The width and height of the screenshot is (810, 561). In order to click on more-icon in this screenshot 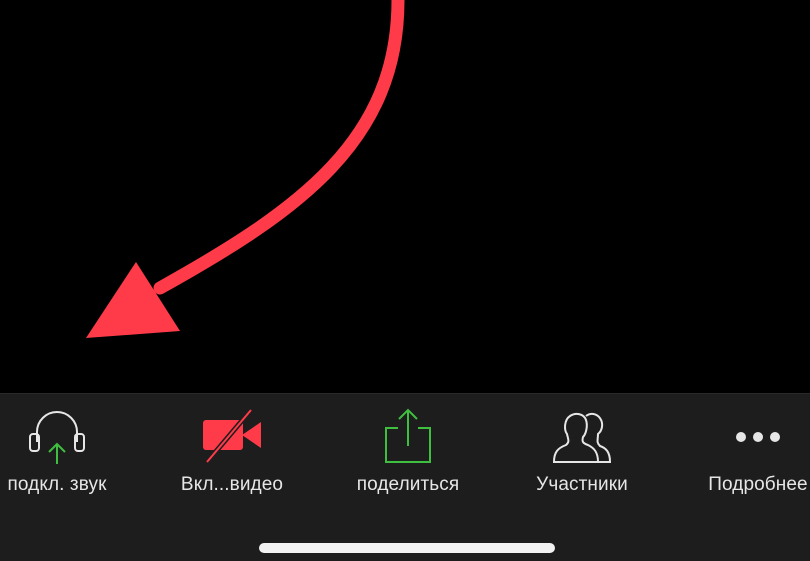, I will do `click(758, 437)`.